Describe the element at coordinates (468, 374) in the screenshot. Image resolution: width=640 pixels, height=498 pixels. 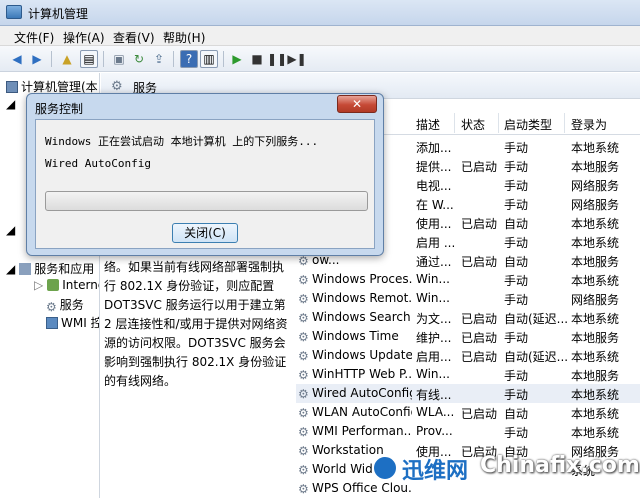
I see `table-row: ⚙ WinHTTP Web P... Win... 手动 本地服务` at that location.